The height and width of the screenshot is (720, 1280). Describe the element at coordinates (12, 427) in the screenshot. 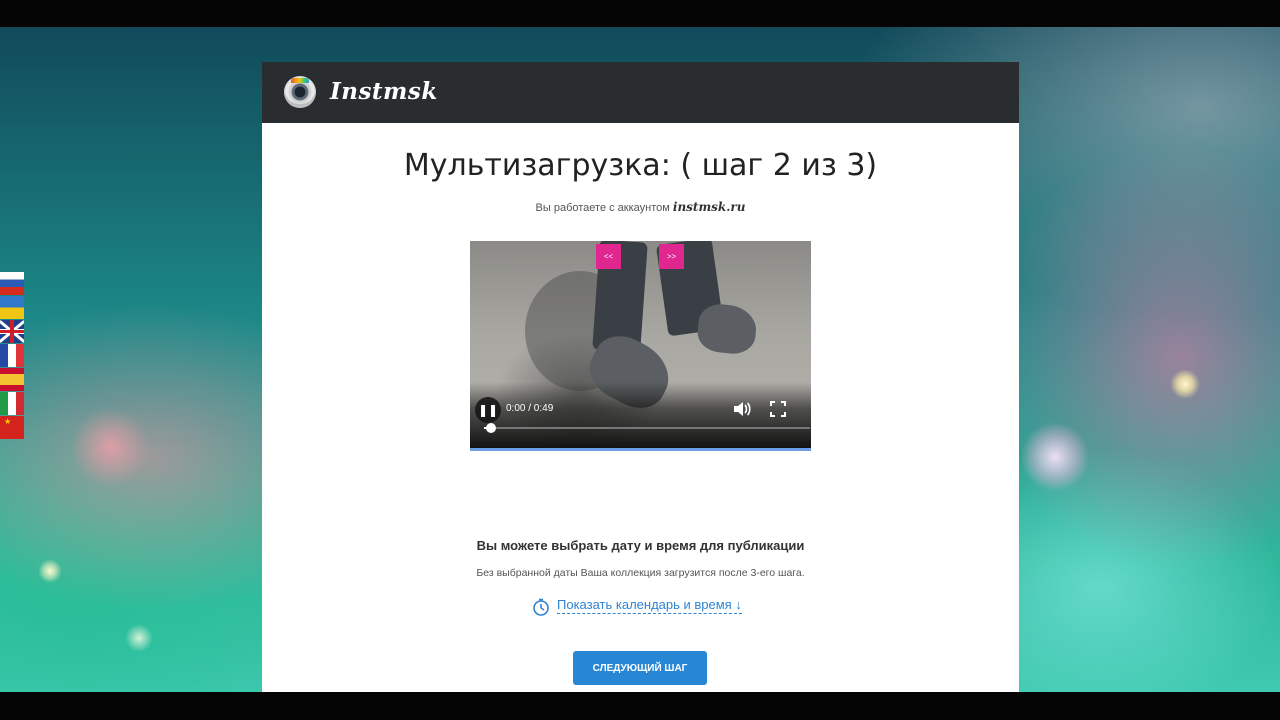

I see `flag-china-icon: ★` at that location.